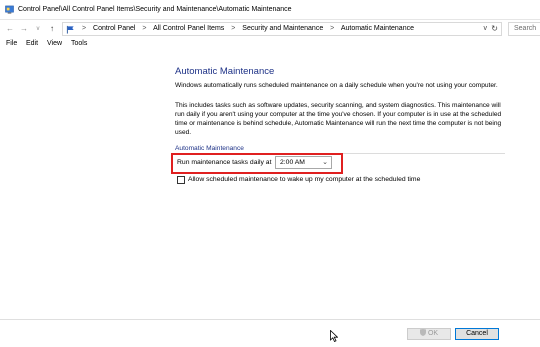  What do you see at coordinates (10, 29) in the screenshot?
I see `back-arrow-icon: ←` at bounding box center [10, 29].